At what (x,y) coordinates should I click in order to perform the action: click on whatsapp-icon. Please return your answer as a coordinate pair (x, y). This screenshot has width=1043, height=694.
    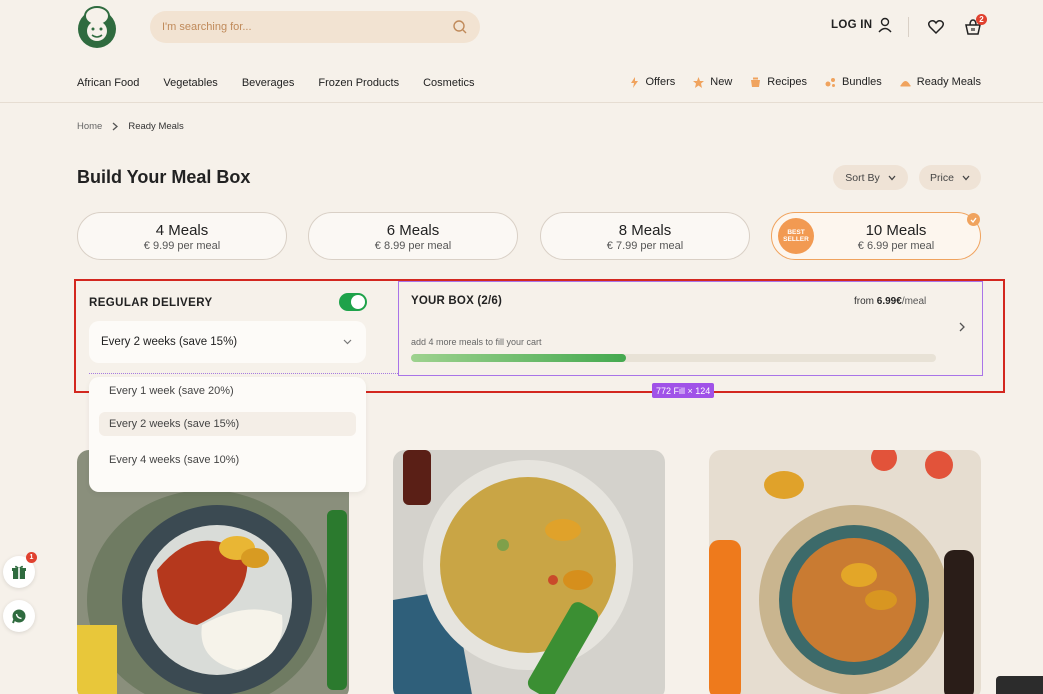
    Looking at the image, I should click on (19, 616).